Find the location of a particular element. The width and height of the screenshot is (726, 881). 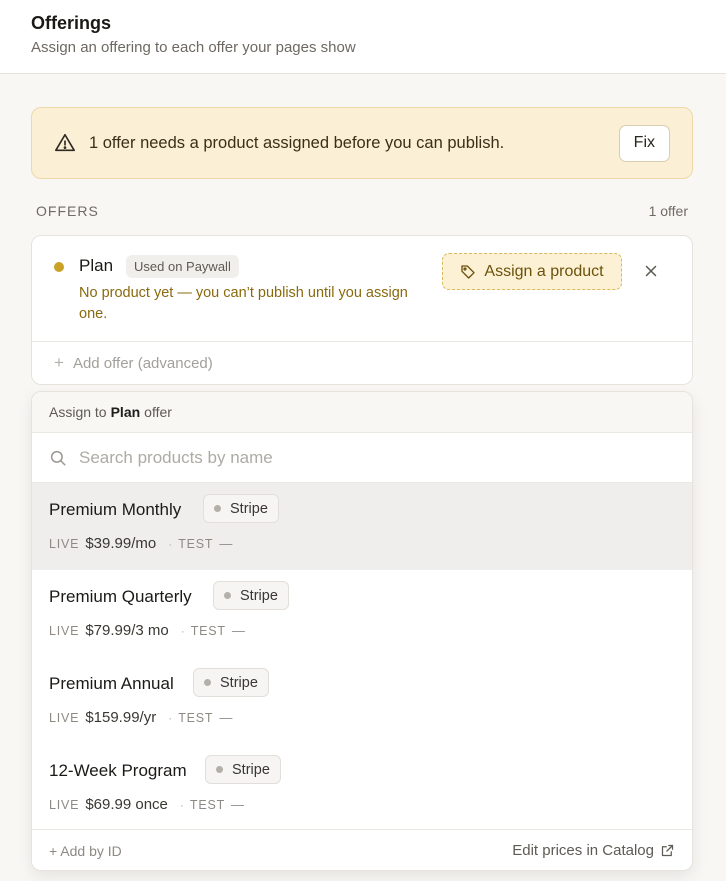

offer-status-dot is located at coordinates (59, 267).